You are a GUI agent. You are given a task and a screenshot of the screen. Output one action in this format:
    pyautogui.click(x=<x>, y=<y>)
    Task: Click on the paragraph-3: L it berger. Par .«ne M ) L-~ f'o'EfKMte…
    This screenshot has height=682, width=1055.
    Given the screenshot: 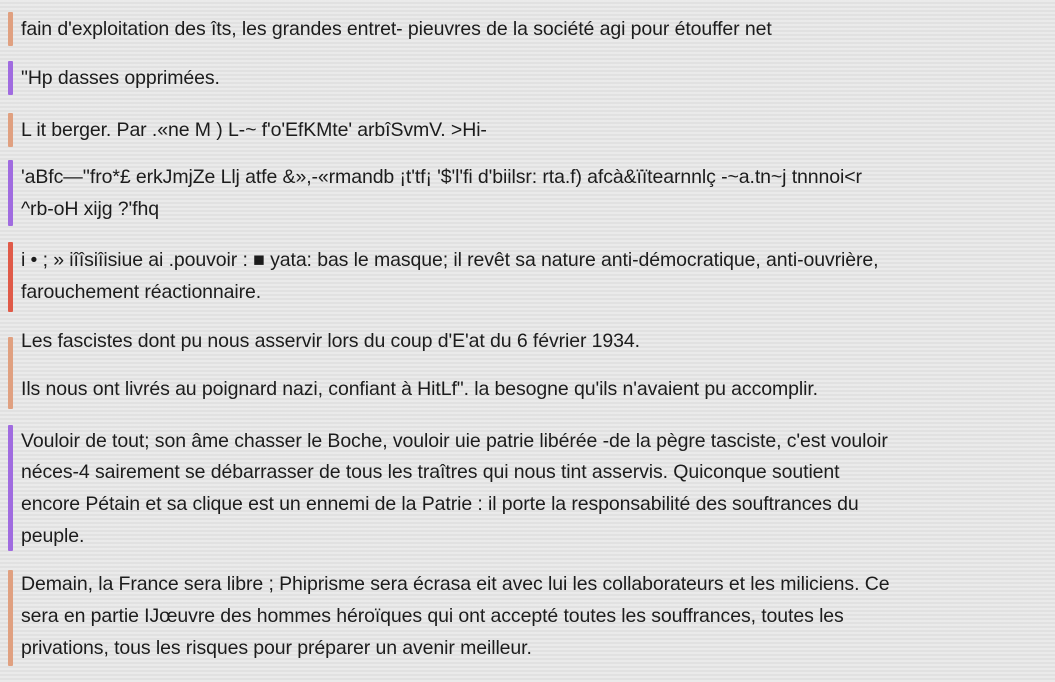 What is the action you would take?
    pyautogui.click(x=522, y=130)
    